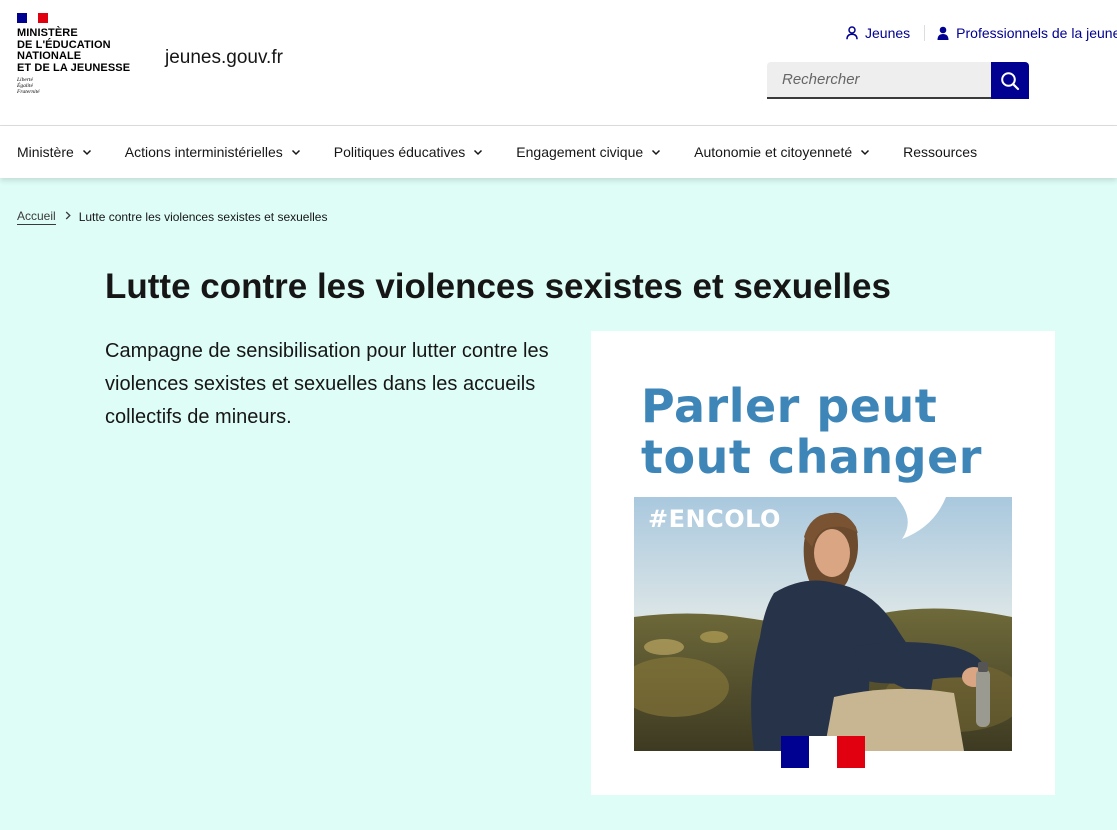  What do you see at coordinates (925, 33) in the screenshot?
I see `quick-links-divider` at bounding box center [925, 33].